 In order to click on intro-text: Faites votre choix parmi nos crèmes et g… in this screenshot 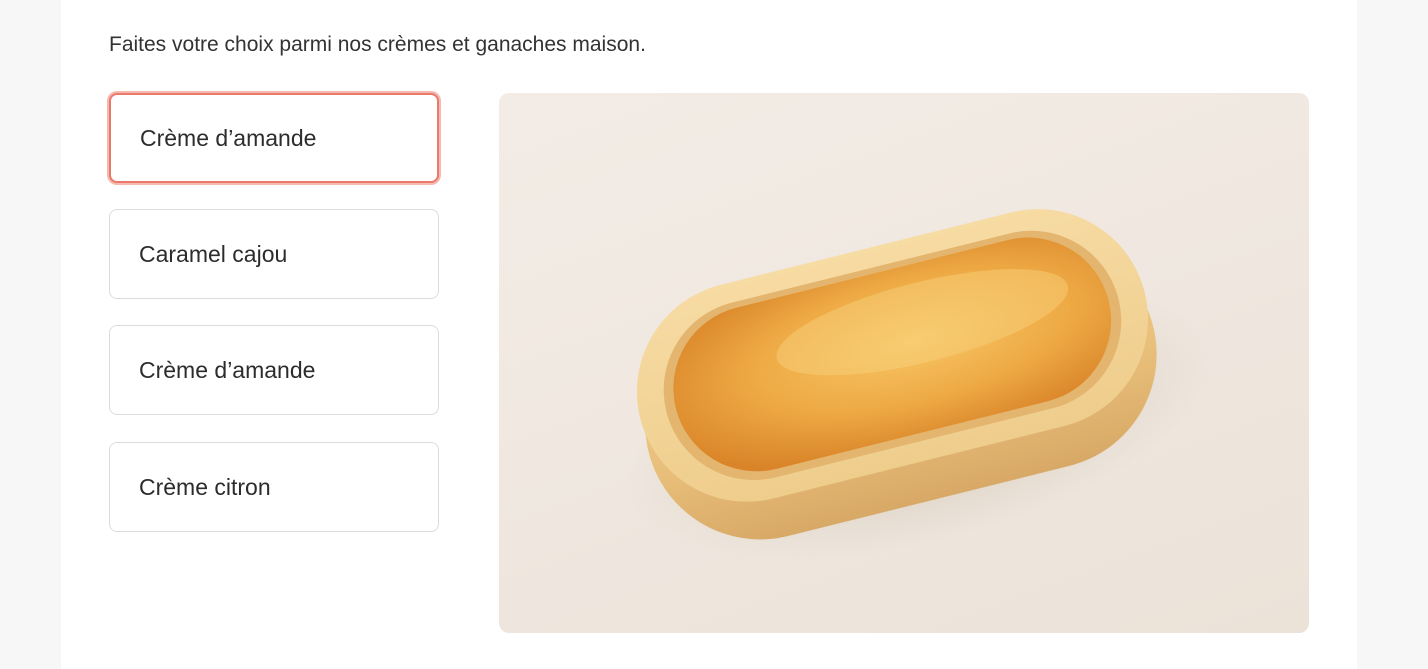, I will do `click(377, 44)`.